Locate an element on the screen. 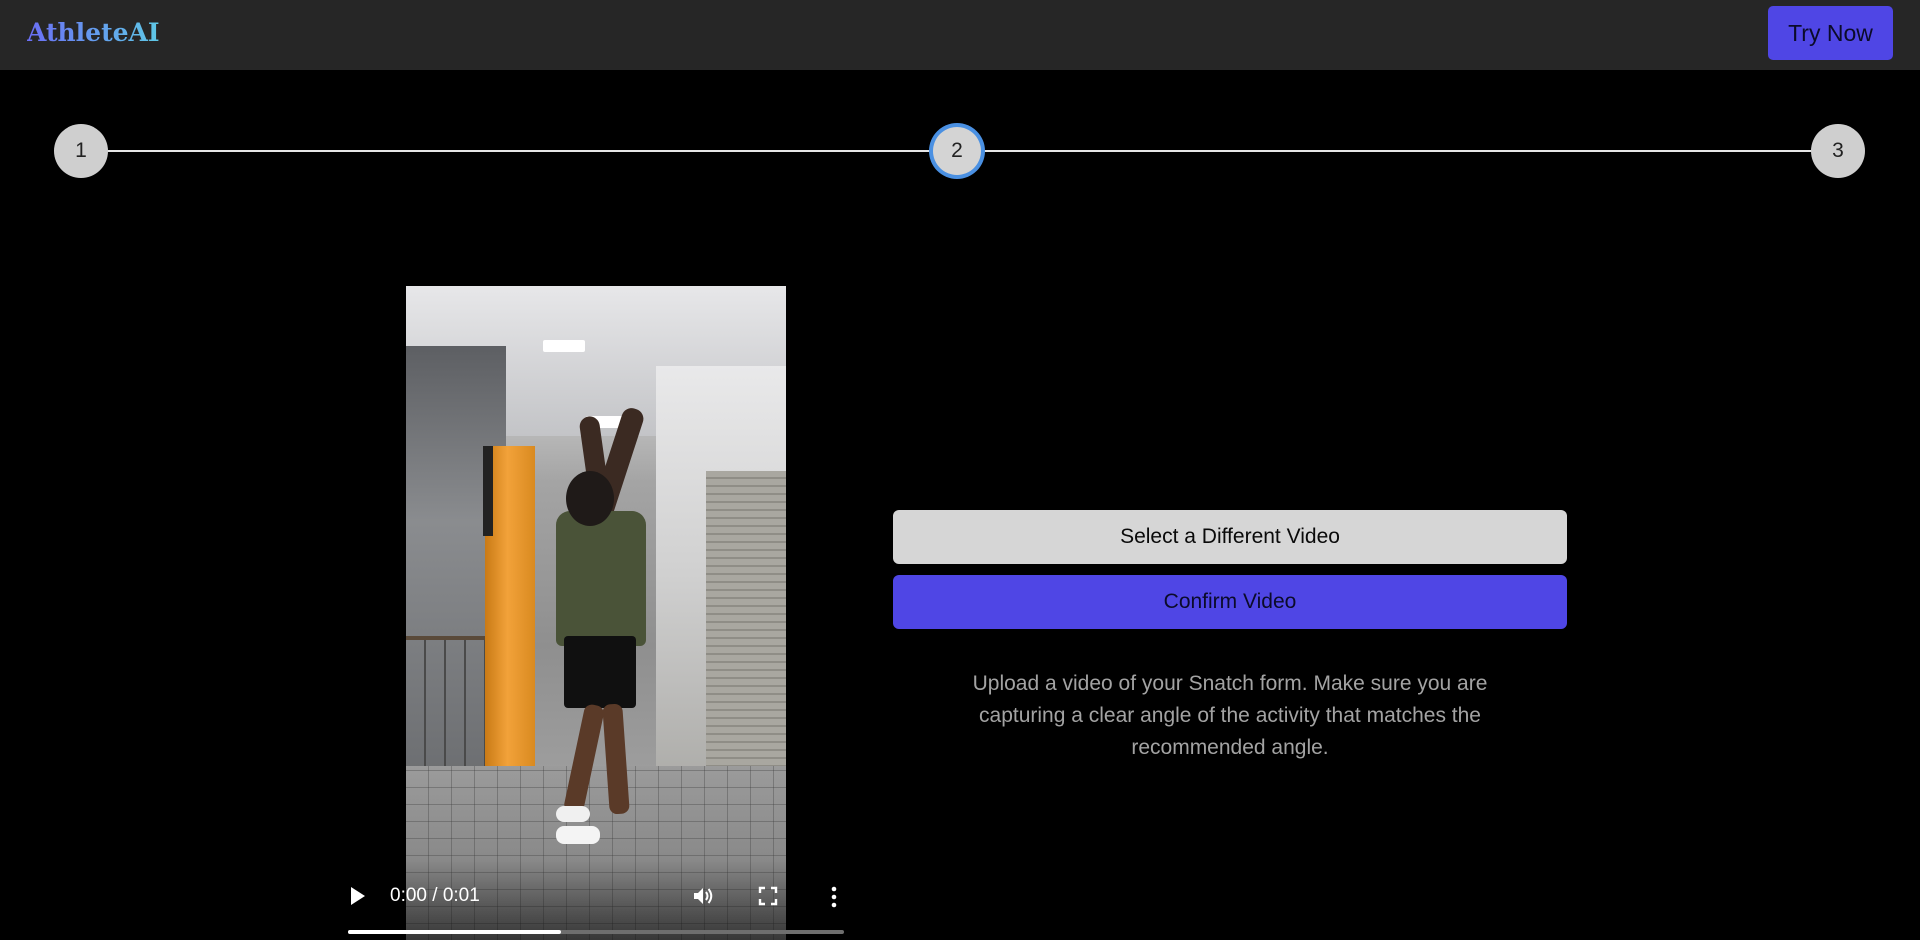  play-icon is located at coordinates (358, 896).